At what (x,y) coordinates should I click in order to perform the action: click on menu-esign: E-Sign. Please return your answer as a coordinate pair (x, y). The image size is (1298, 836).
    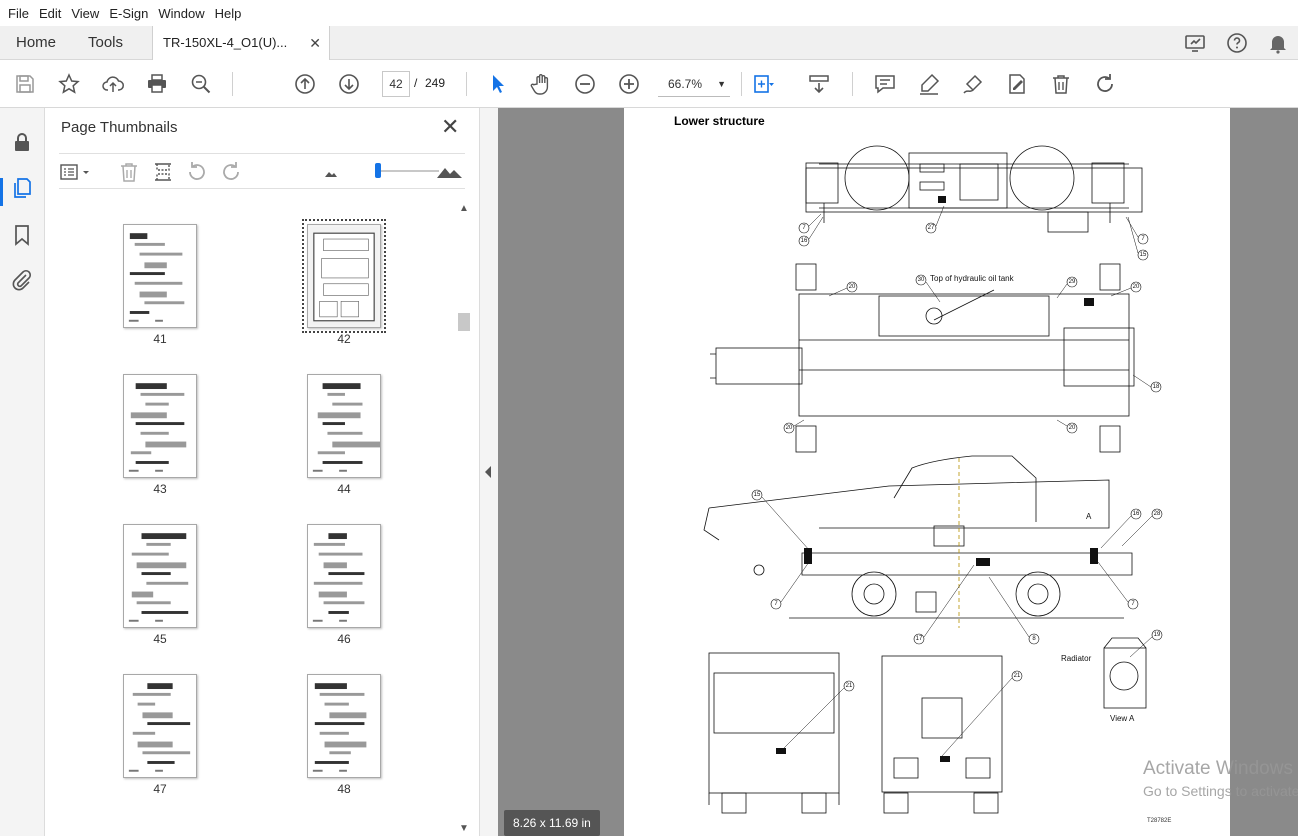
    Looking at the image, I should click on (128, 13).